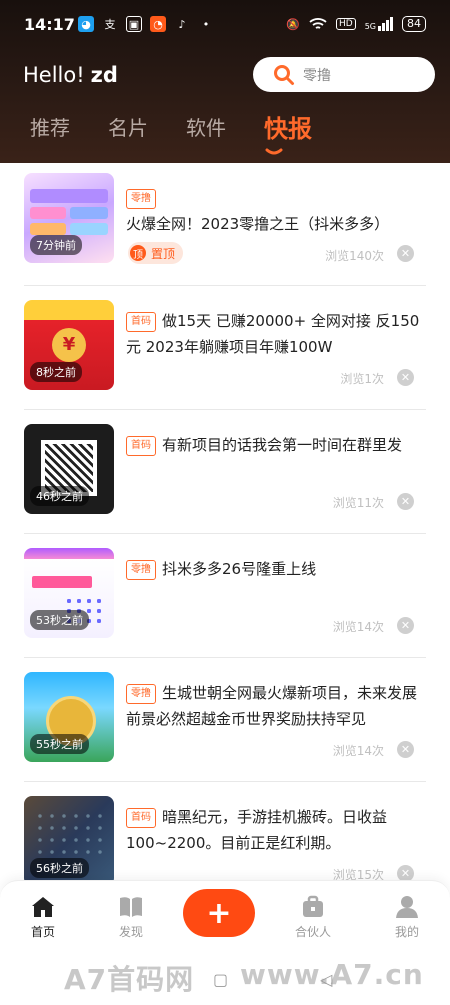 Image resolution: width=450 pixels, height=1005 pixels. I want to click on status-system-icons: 🔕 HD 5G 84, so click(356, 24).